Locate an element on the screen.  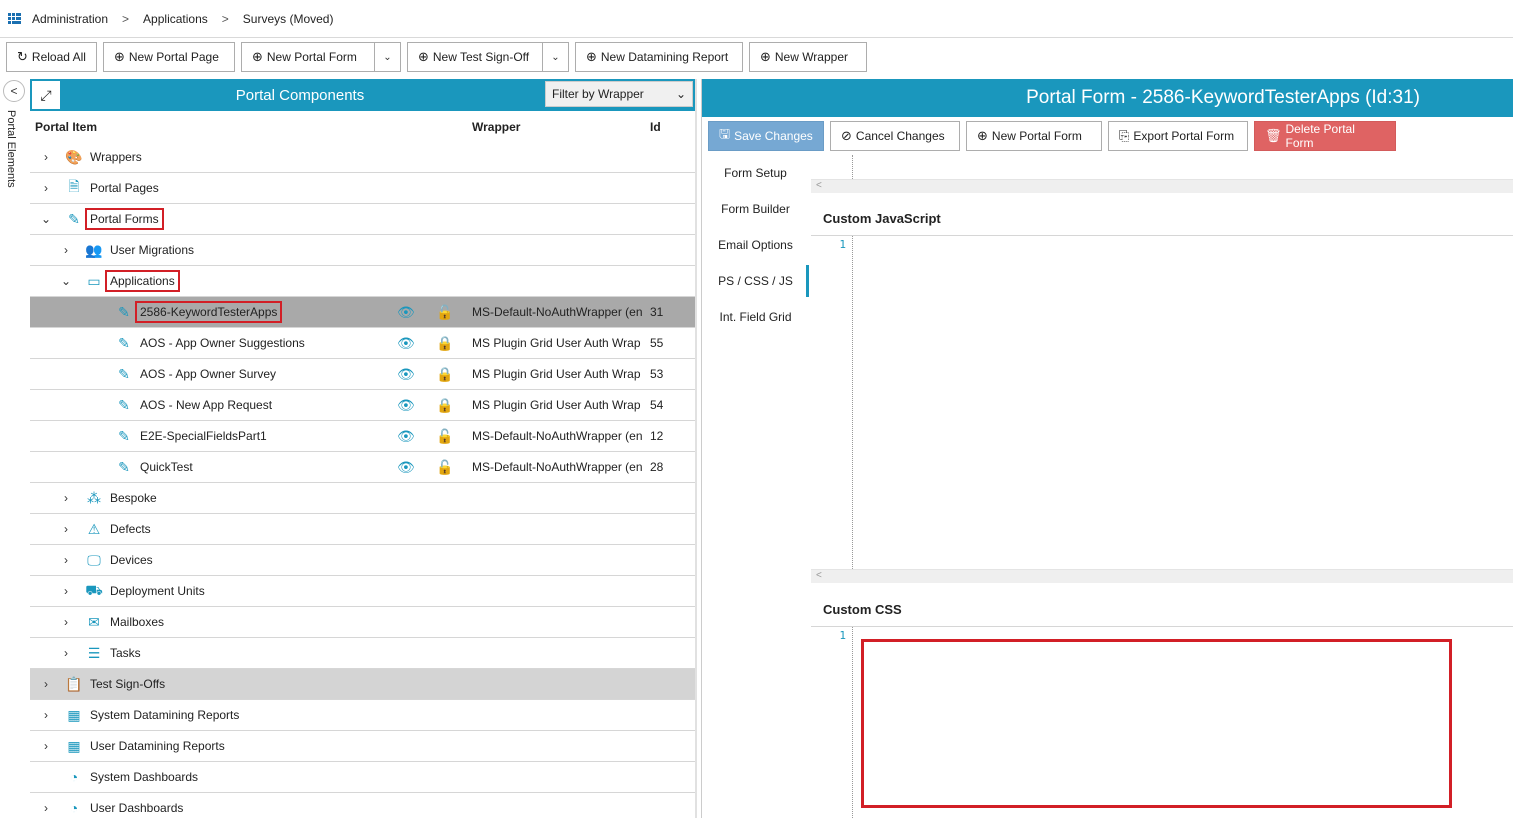
new-portal-page-button: ⊕ New Portal Page is located at coordinates (168, 57).